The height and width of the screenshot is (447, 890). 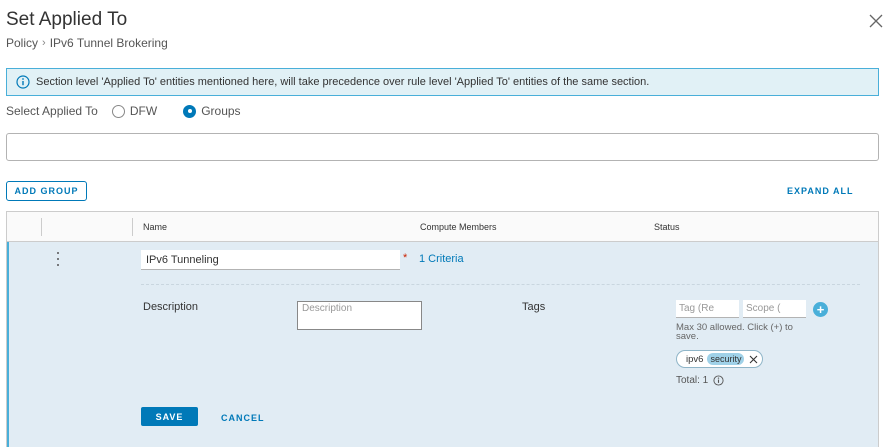 What do you see at coordinates (500, 284) in the screenshot?
I see `divider` at bounding box center [500, 284].